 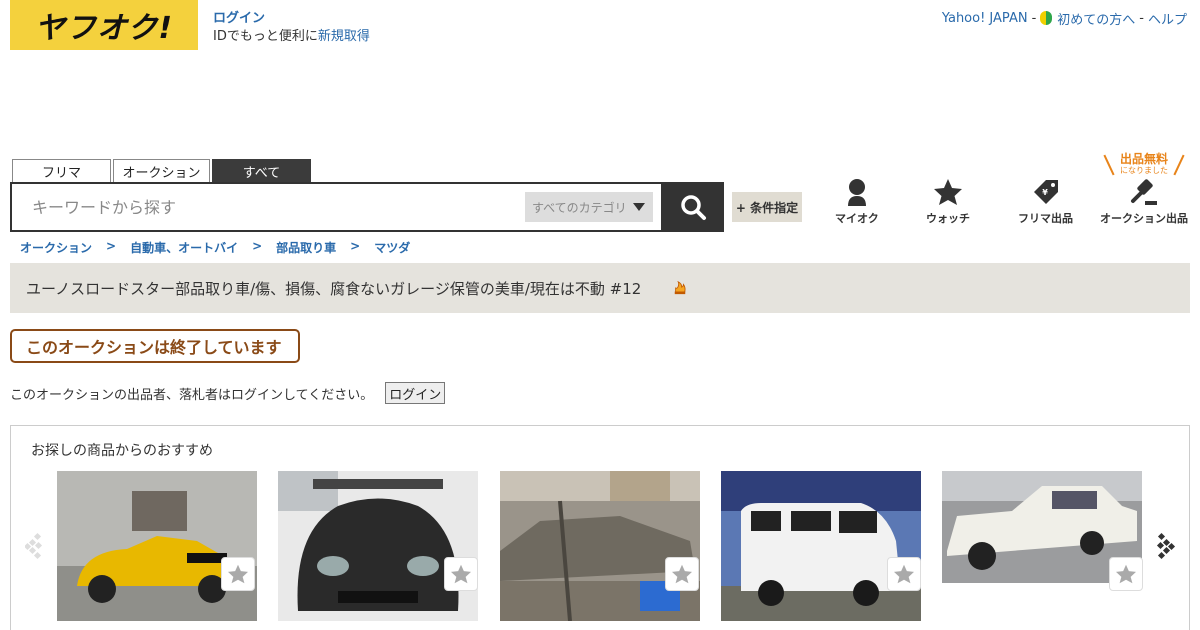 What do you see at coordinates (639, 207) in the screenshot?
I see `caret-down-icon` at bounding box center [639, 207].